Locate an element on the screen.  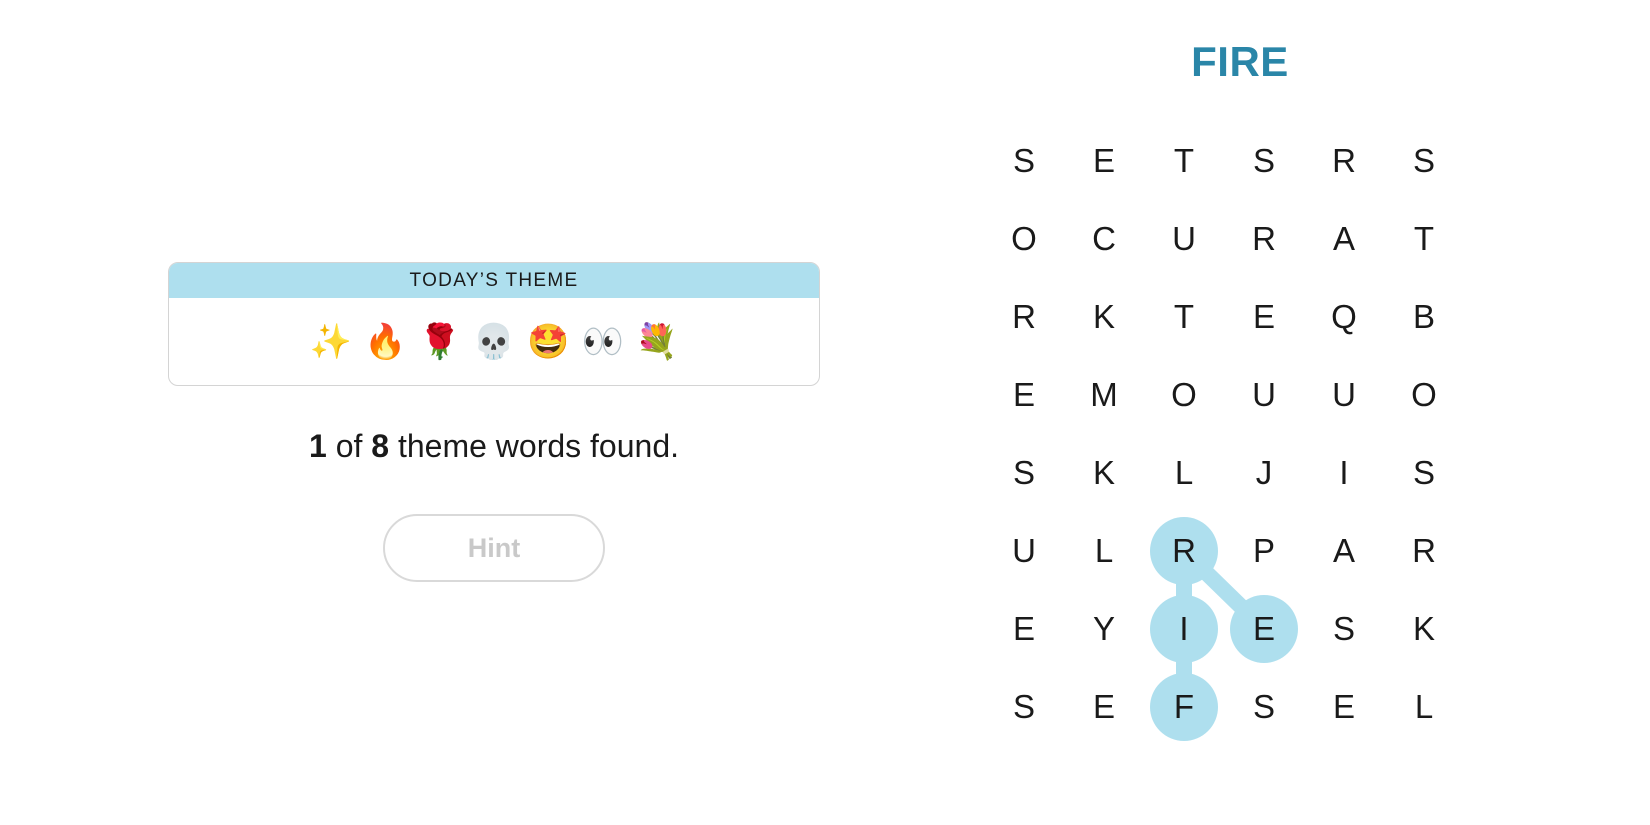
theme-header: TODAY’S THEME is located at coordinates (494, 280).